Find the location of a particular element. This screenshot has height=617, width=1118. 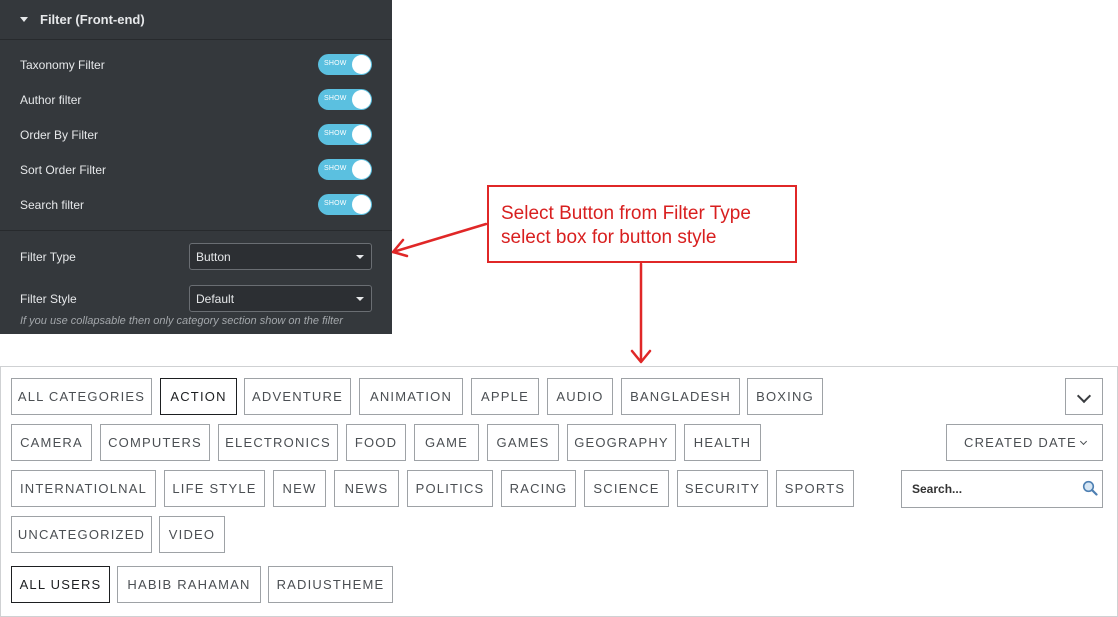

category-button-news: NEWS is located at coordinates (366, 488).